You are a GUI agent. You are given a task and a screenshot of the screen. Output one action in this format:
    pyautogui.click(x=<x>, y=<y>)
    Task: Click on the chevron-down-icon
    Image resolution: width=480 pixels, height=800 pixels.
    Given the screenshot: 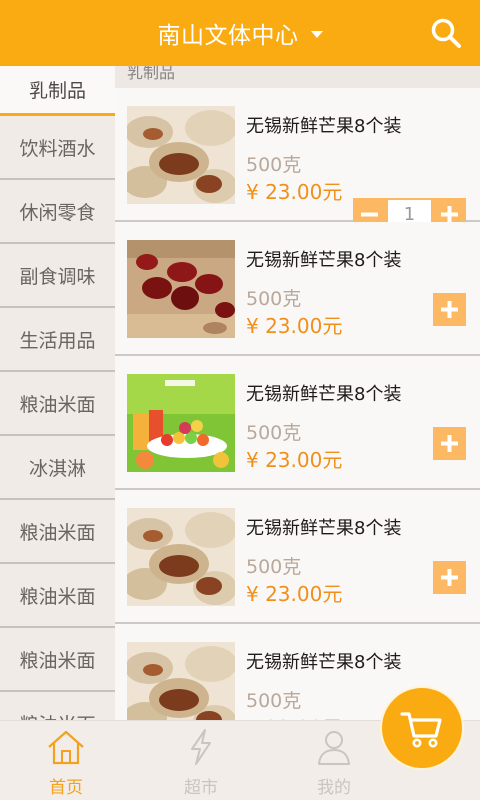 What is the action you would take?
    pyautogui.click(x=316, y=34)
    